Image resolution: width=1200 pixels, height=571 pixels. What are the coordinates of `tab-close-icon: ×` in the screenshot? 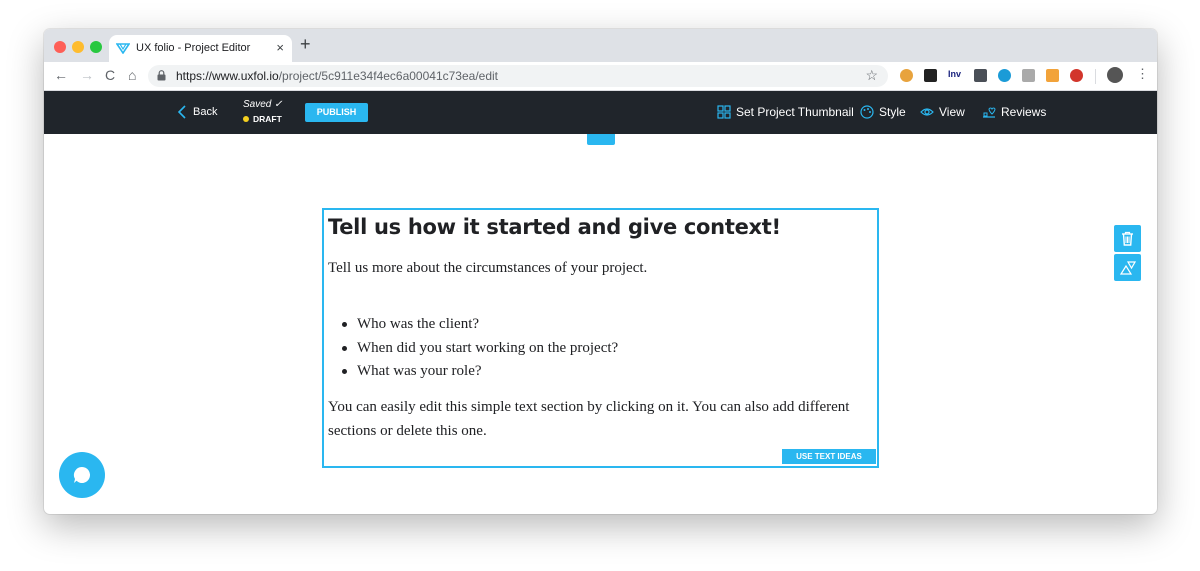 It's located at (280, 47).